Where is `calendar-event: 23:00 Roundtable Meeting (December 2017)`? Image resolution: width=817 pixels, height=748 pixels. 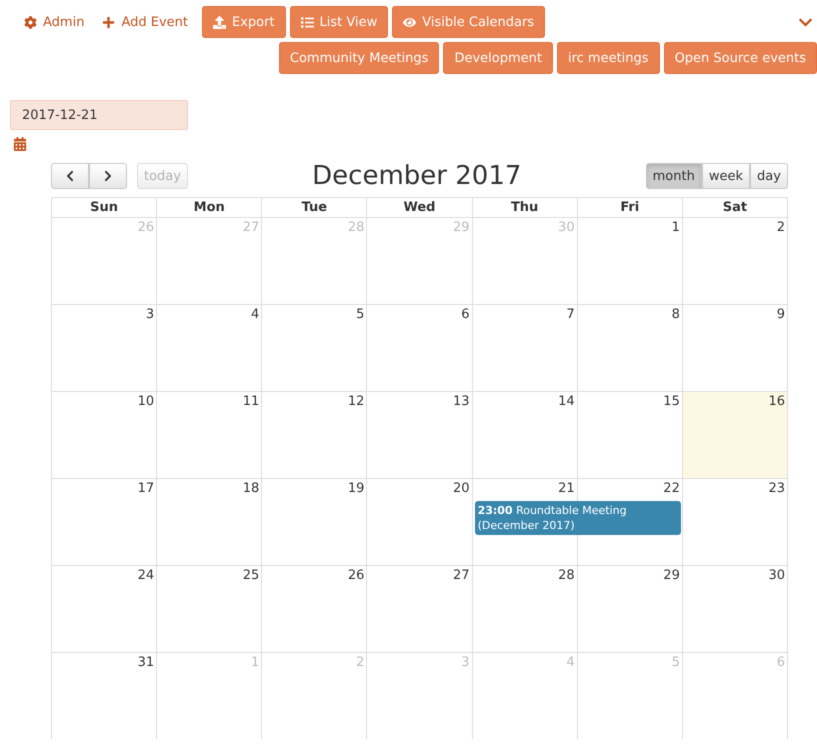
calendar-event: 23:00 Roundtable Meeting (December 2017) is located at coordinates (577, 518).